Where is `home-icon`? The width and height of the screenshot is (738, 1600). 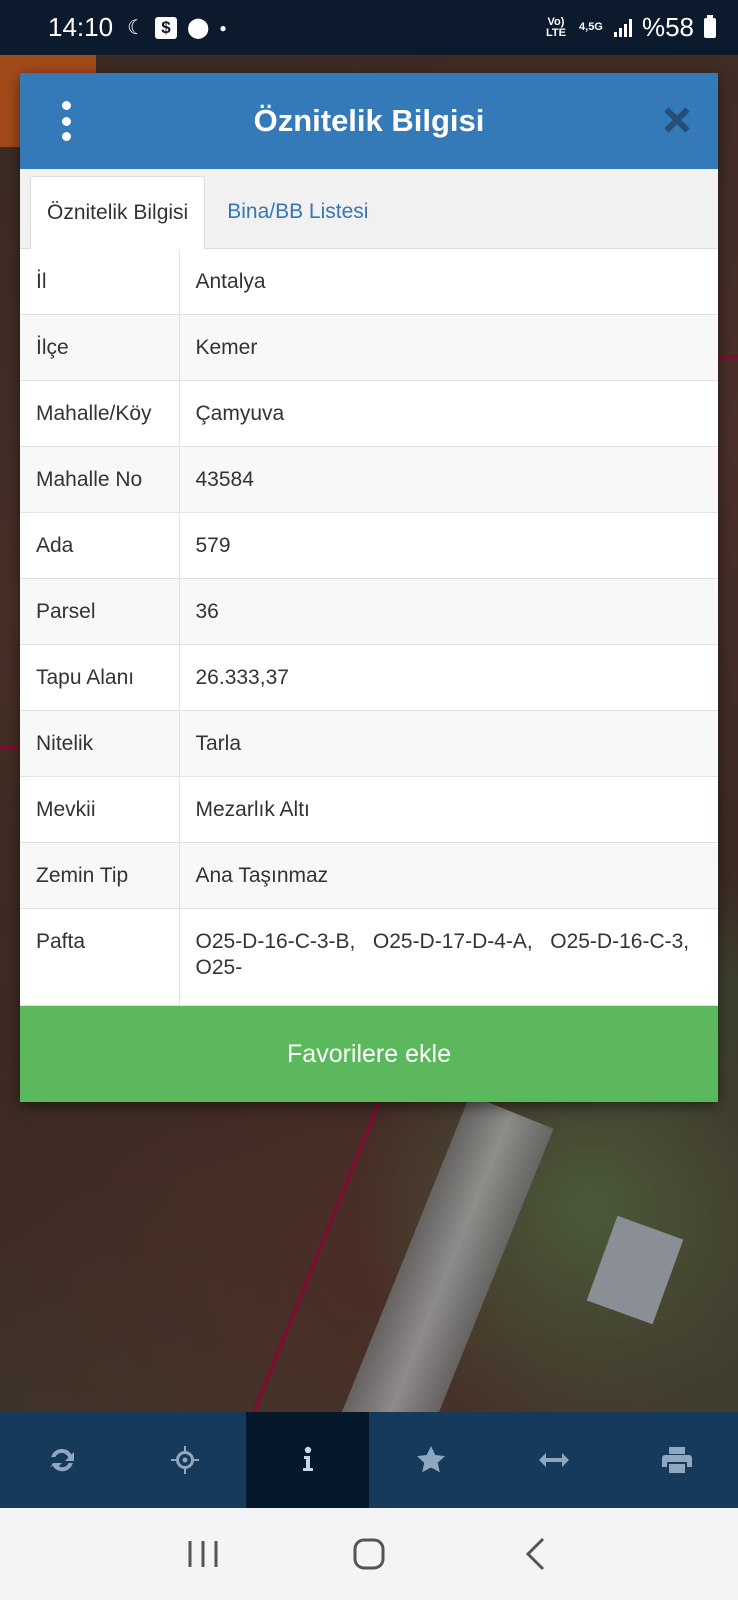 home-icon is located at coordinates (369, 1554).